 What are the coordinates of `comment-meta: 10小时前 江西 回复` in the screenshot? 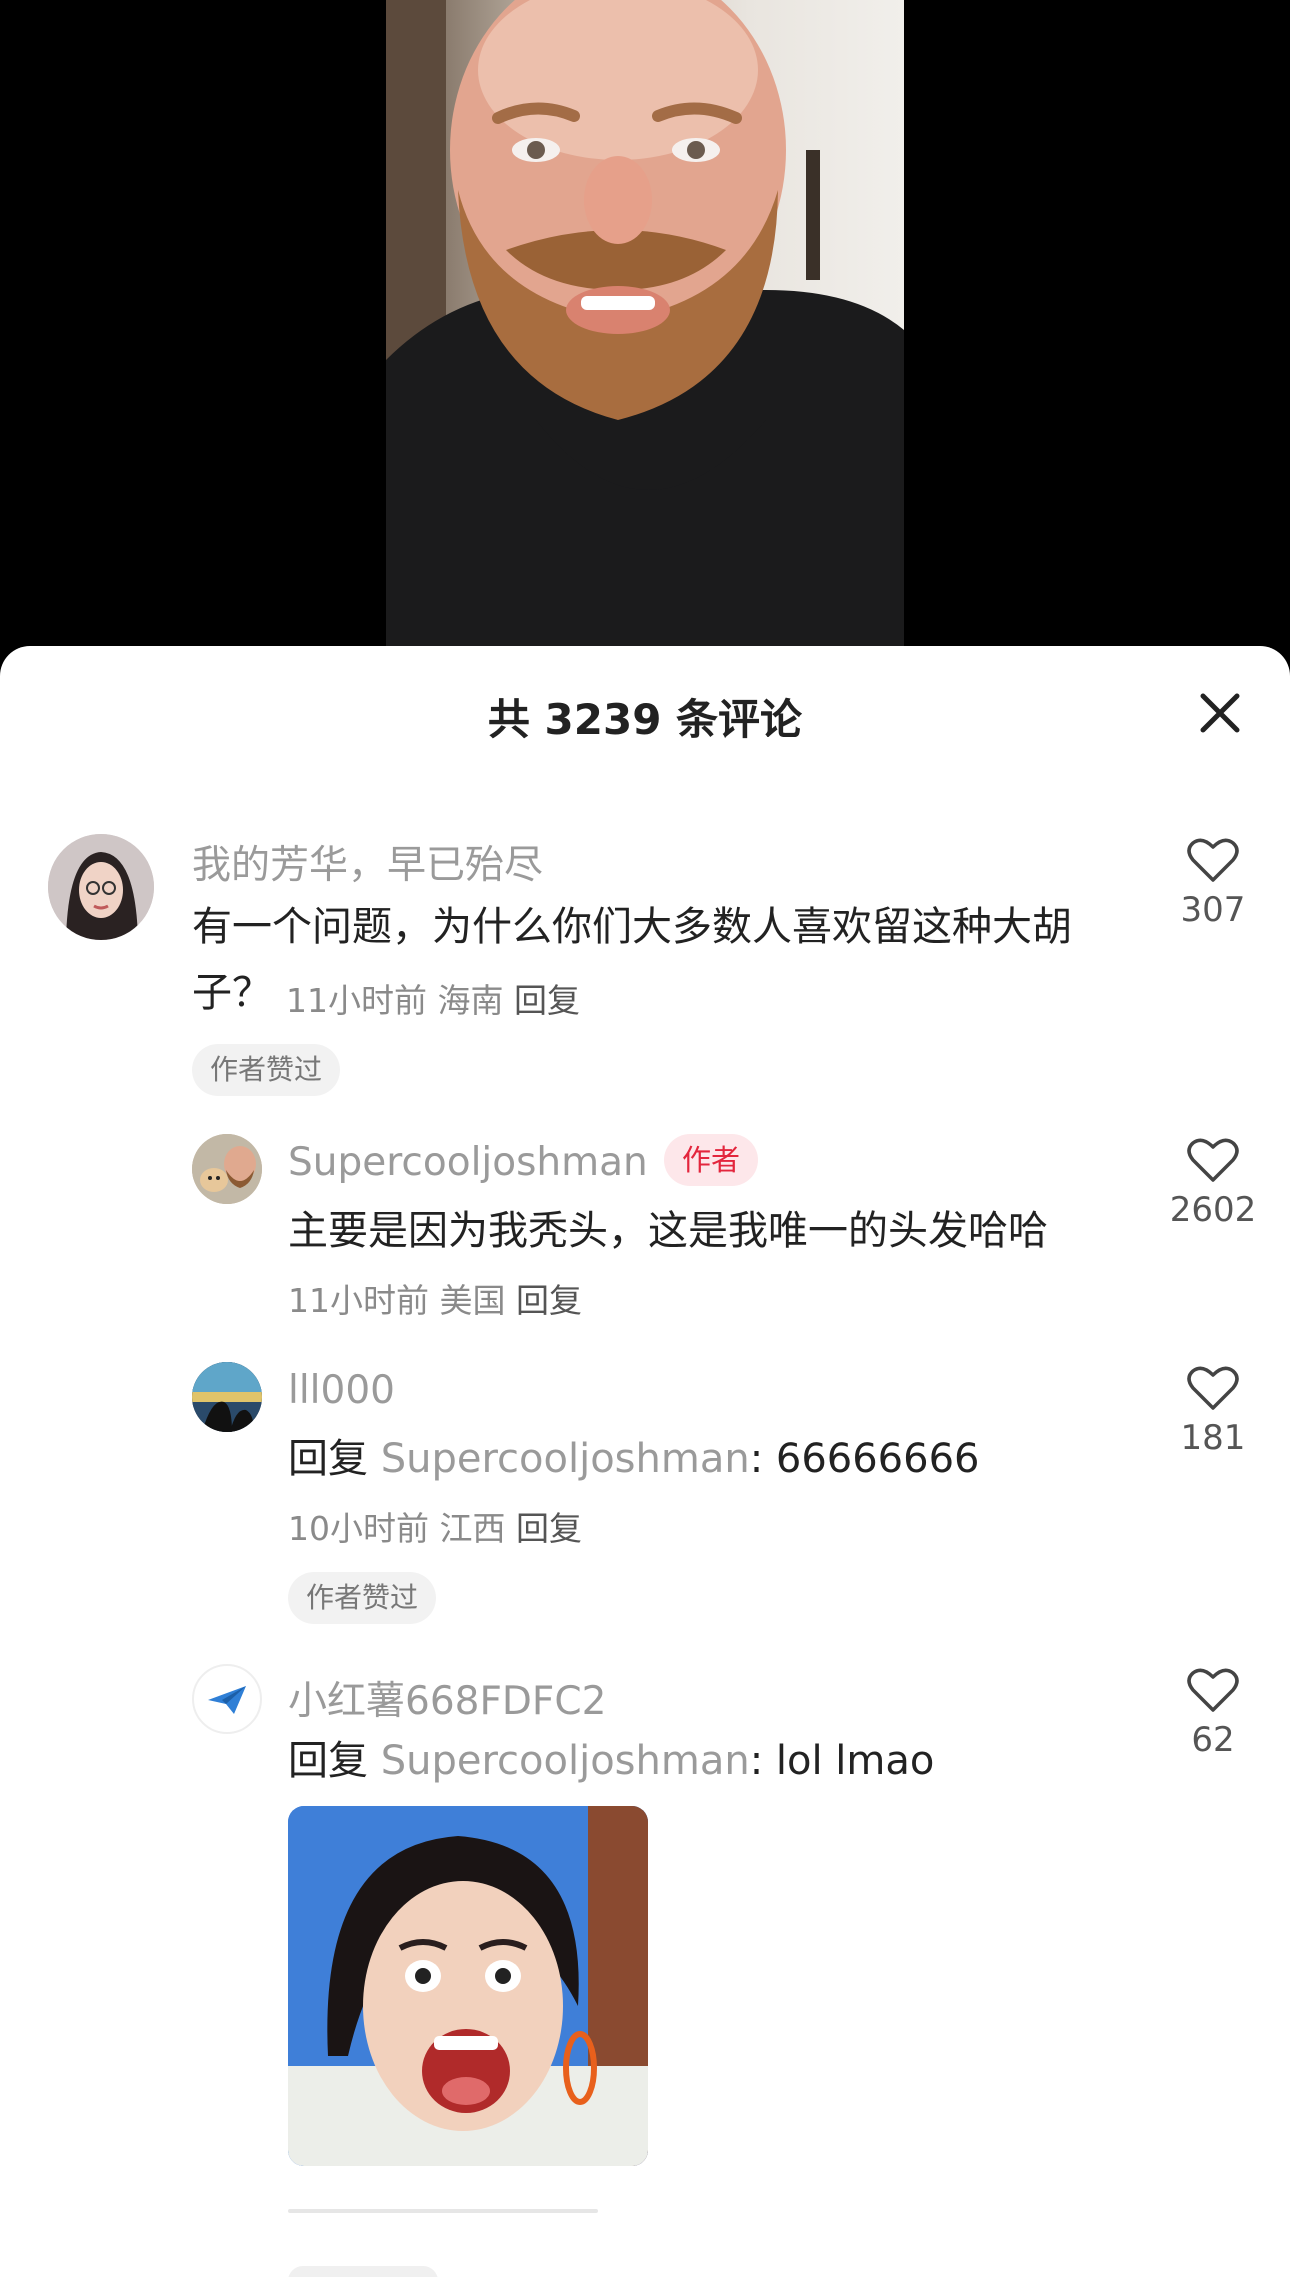 It's located at (435, 1526).